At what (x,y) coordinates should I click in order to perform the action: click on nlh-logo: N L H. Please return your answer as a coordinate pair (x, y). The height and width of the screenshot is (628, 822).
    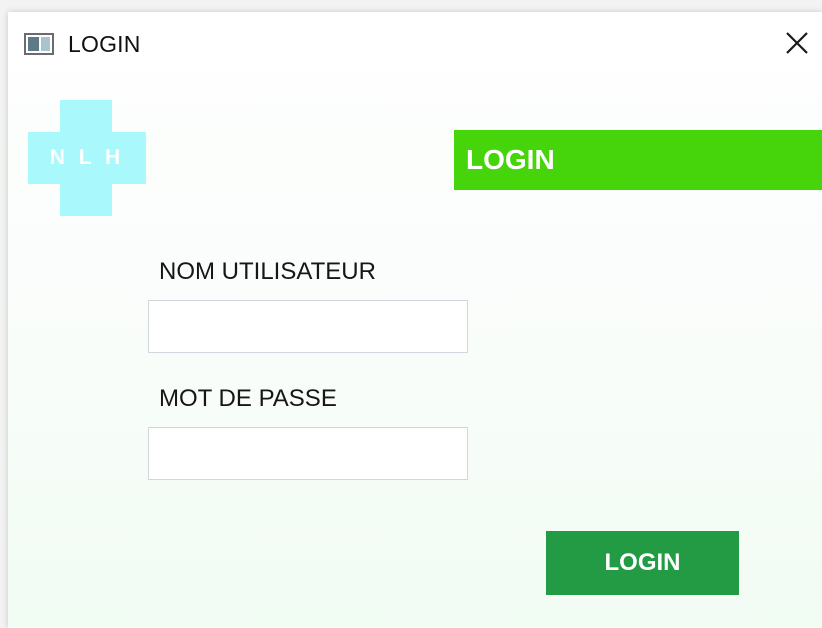
    Looking at the image, I should click on (87, 158).